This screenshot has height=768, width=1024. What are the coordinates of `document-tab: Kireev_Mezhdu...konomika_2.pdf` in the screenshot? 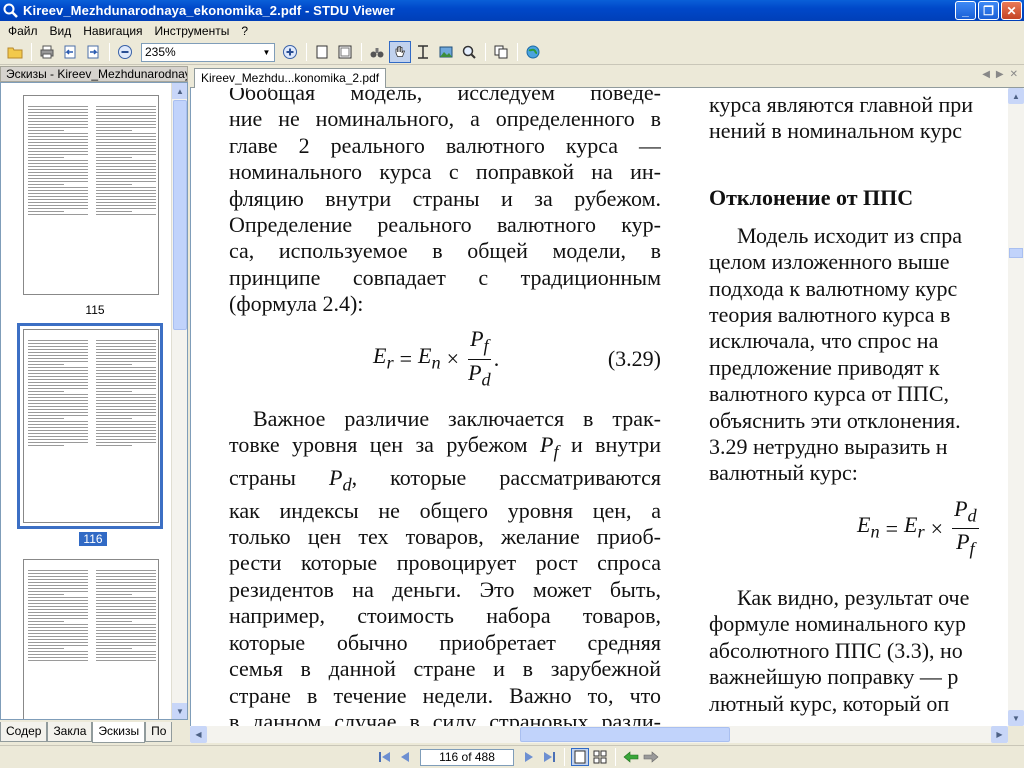 It's located at (290, 78).